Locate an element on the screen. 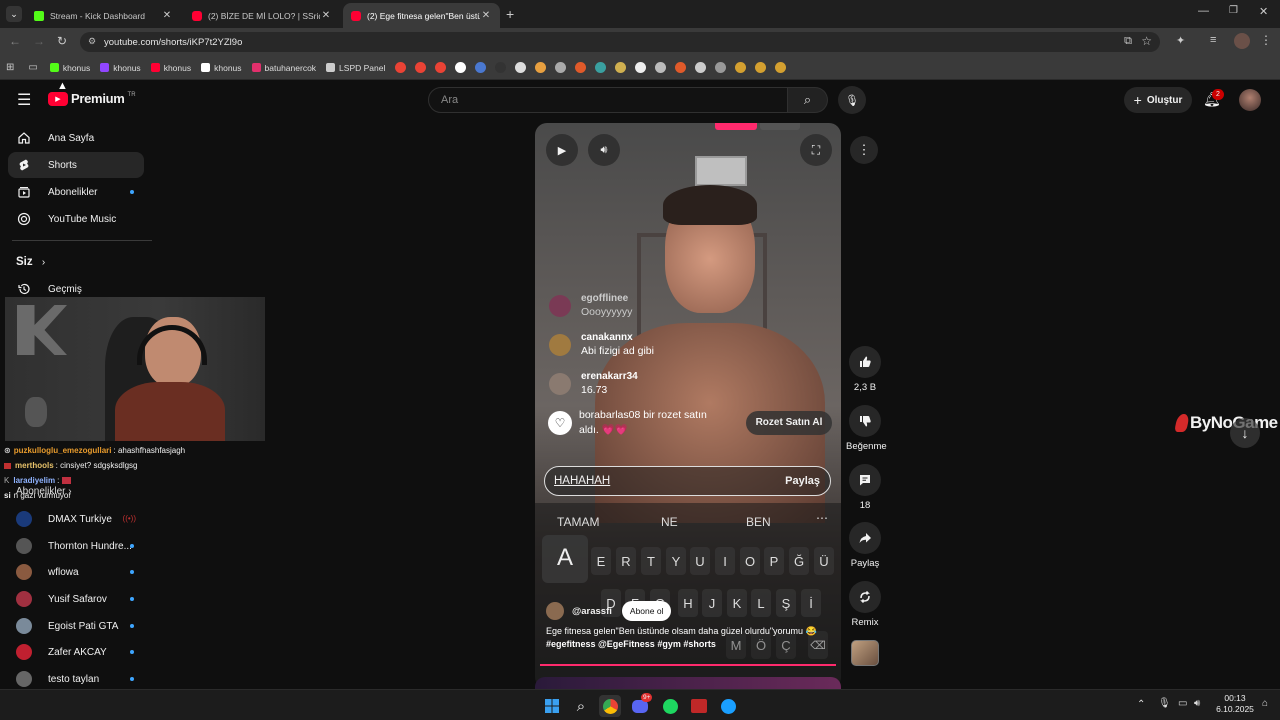  key: Y is located at coordinates (676, 561).